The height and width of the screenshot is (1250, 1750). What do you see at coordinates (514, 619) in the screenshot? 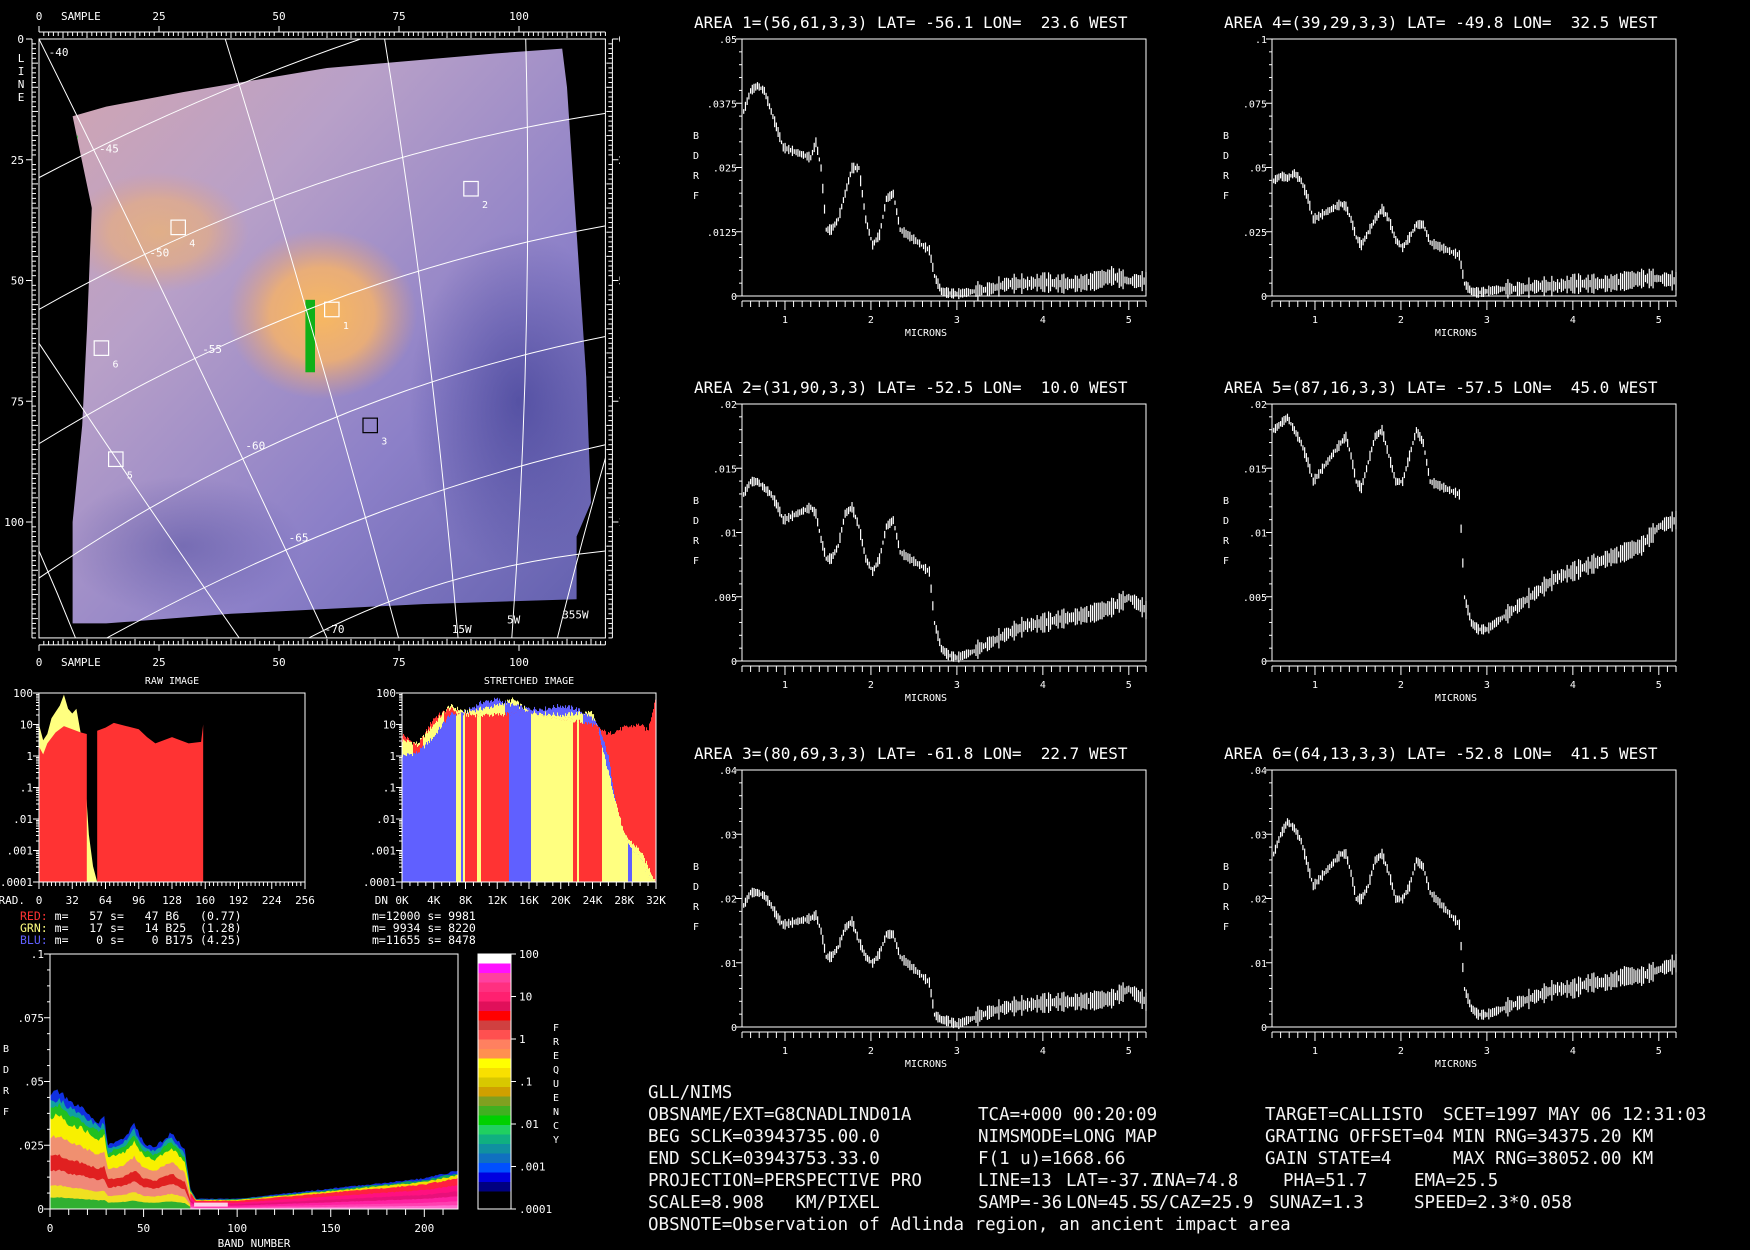
I see `longitude-label: 5W` at bounding box center [514, 619].